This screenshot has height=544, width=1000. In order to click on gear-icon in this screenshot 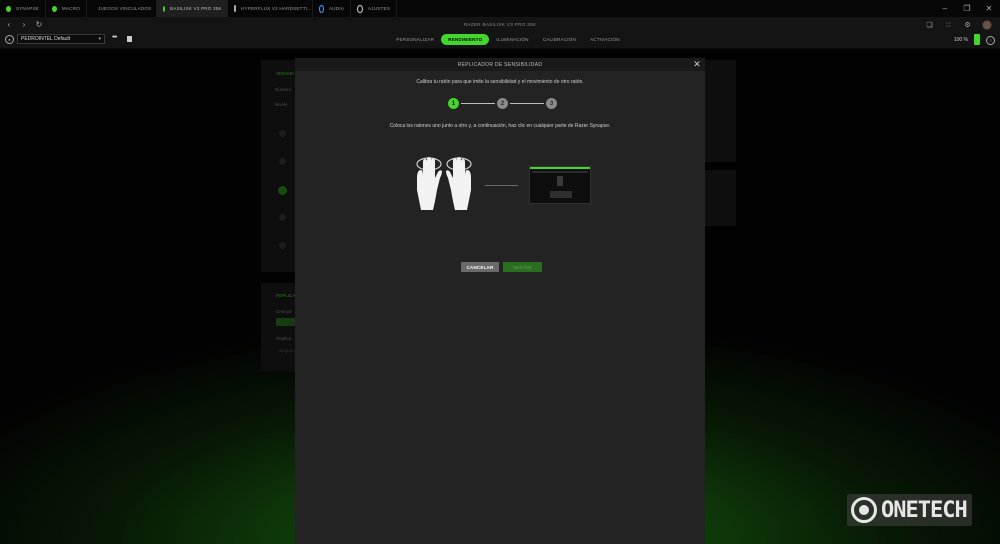, I will do `click(360, 8)`.